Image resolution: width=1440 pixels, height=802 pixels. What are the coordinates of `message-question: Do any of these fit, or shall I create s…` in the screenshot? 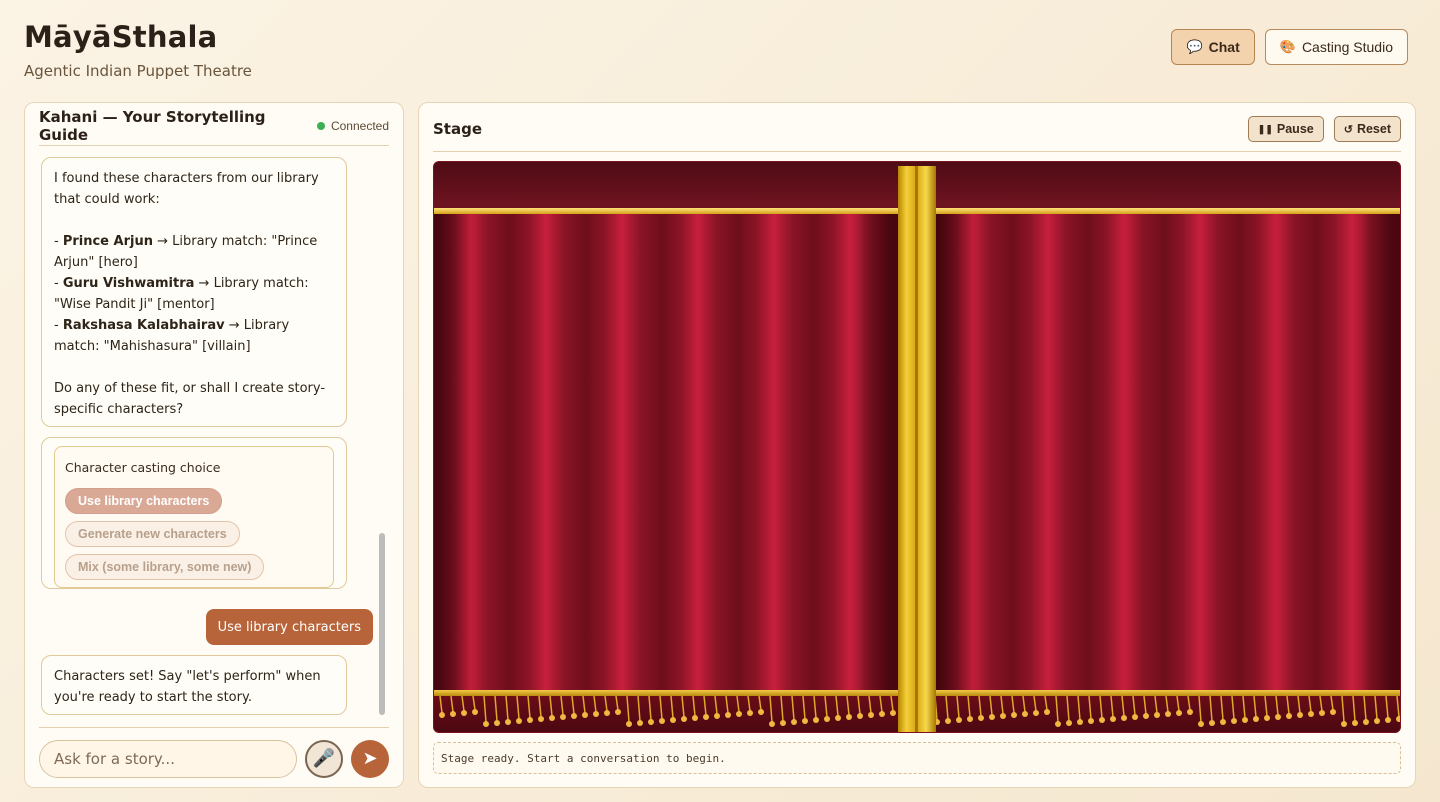 It's located at (190, 399).